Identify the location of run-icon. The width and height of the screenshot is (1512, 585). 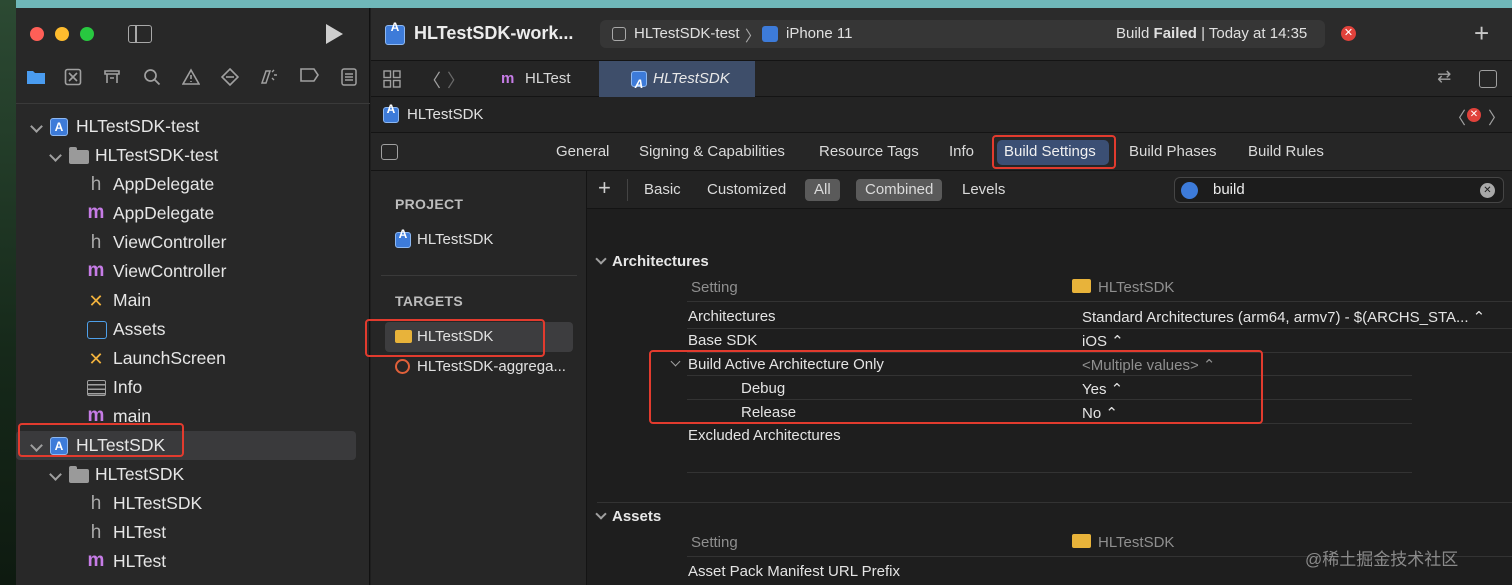
(334, 34).